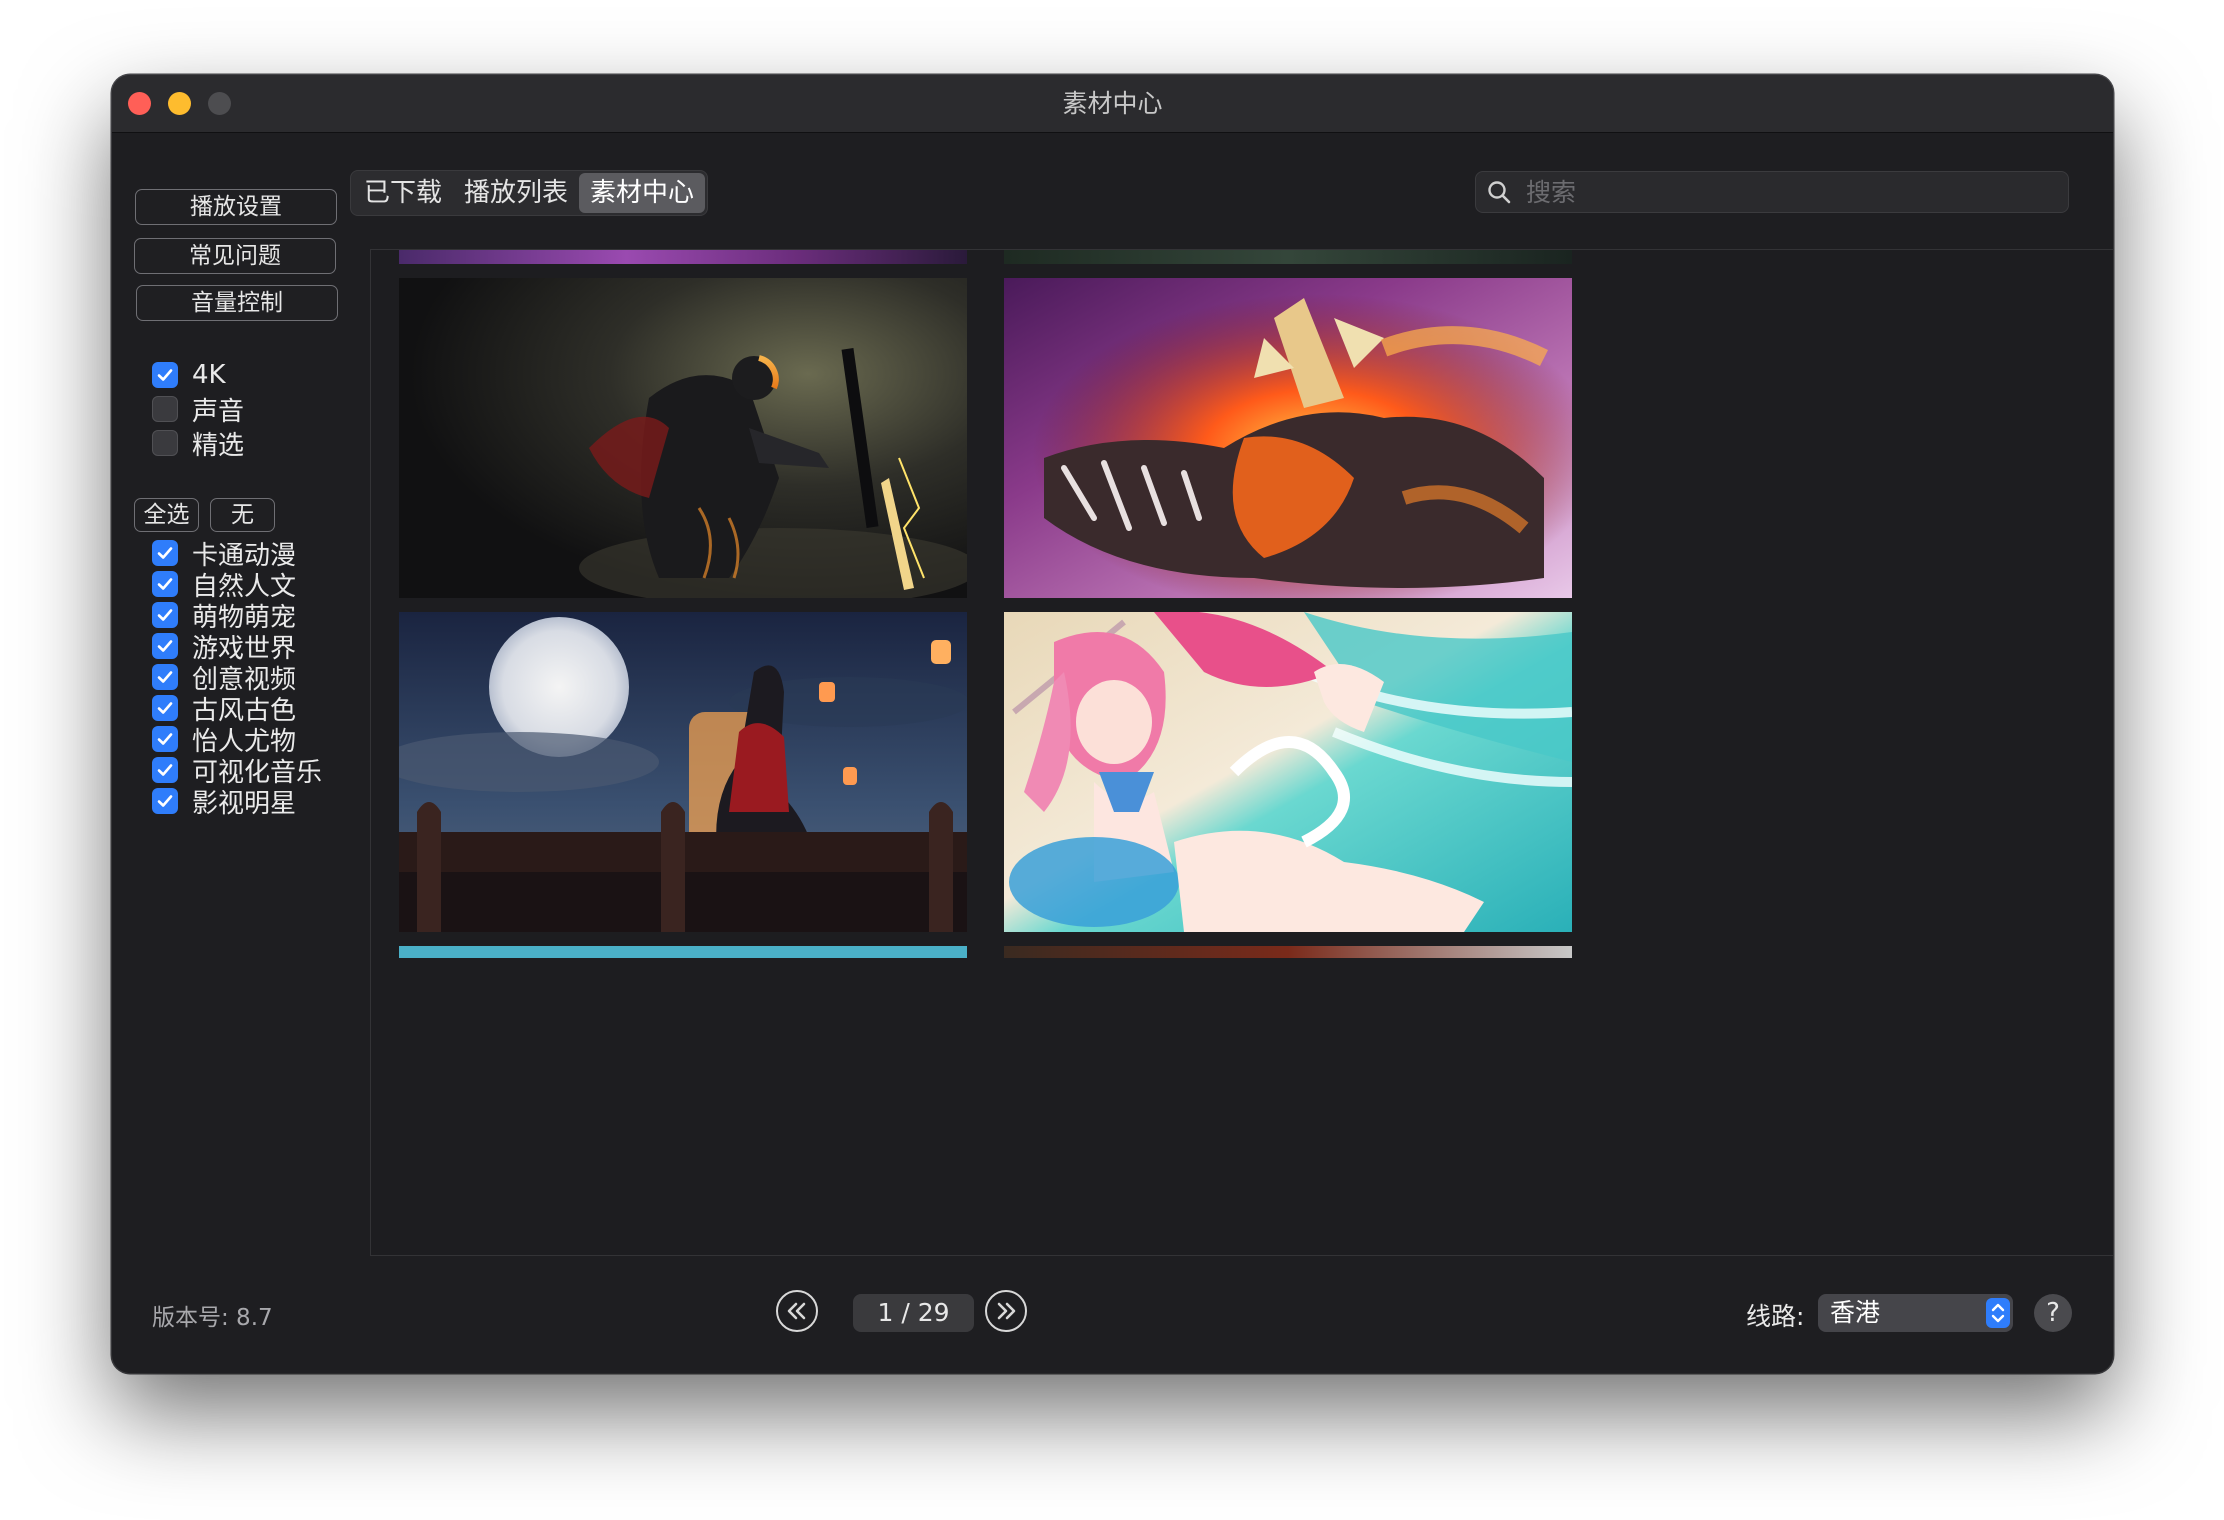 This screenshot has width=2224, height=1520. Describe the element at coordinates (242, 515) in the screenshot. I see `select-none-button: 无` at that location.